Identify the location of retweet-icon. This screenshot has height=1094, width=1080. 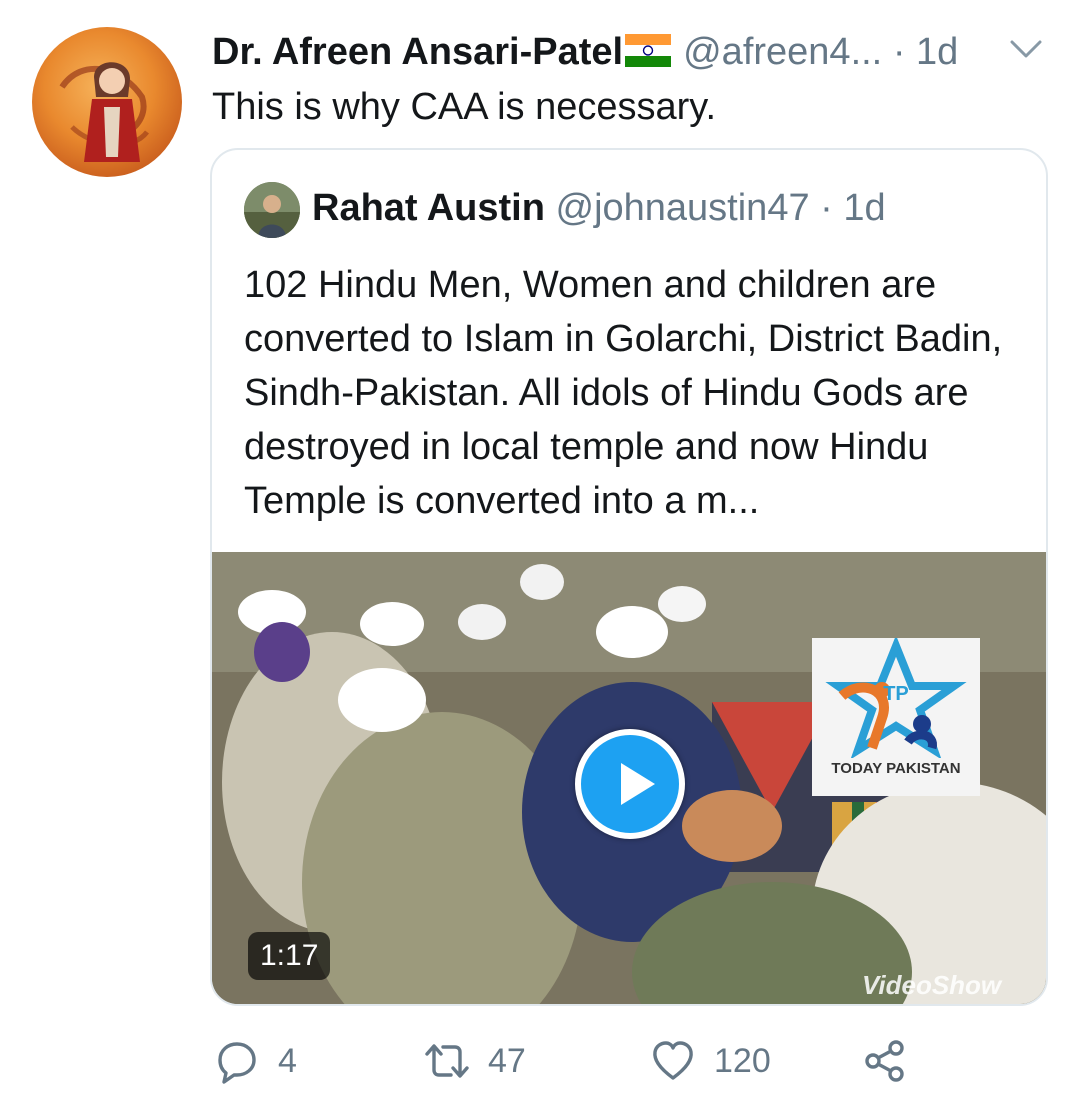
(447, 1061).